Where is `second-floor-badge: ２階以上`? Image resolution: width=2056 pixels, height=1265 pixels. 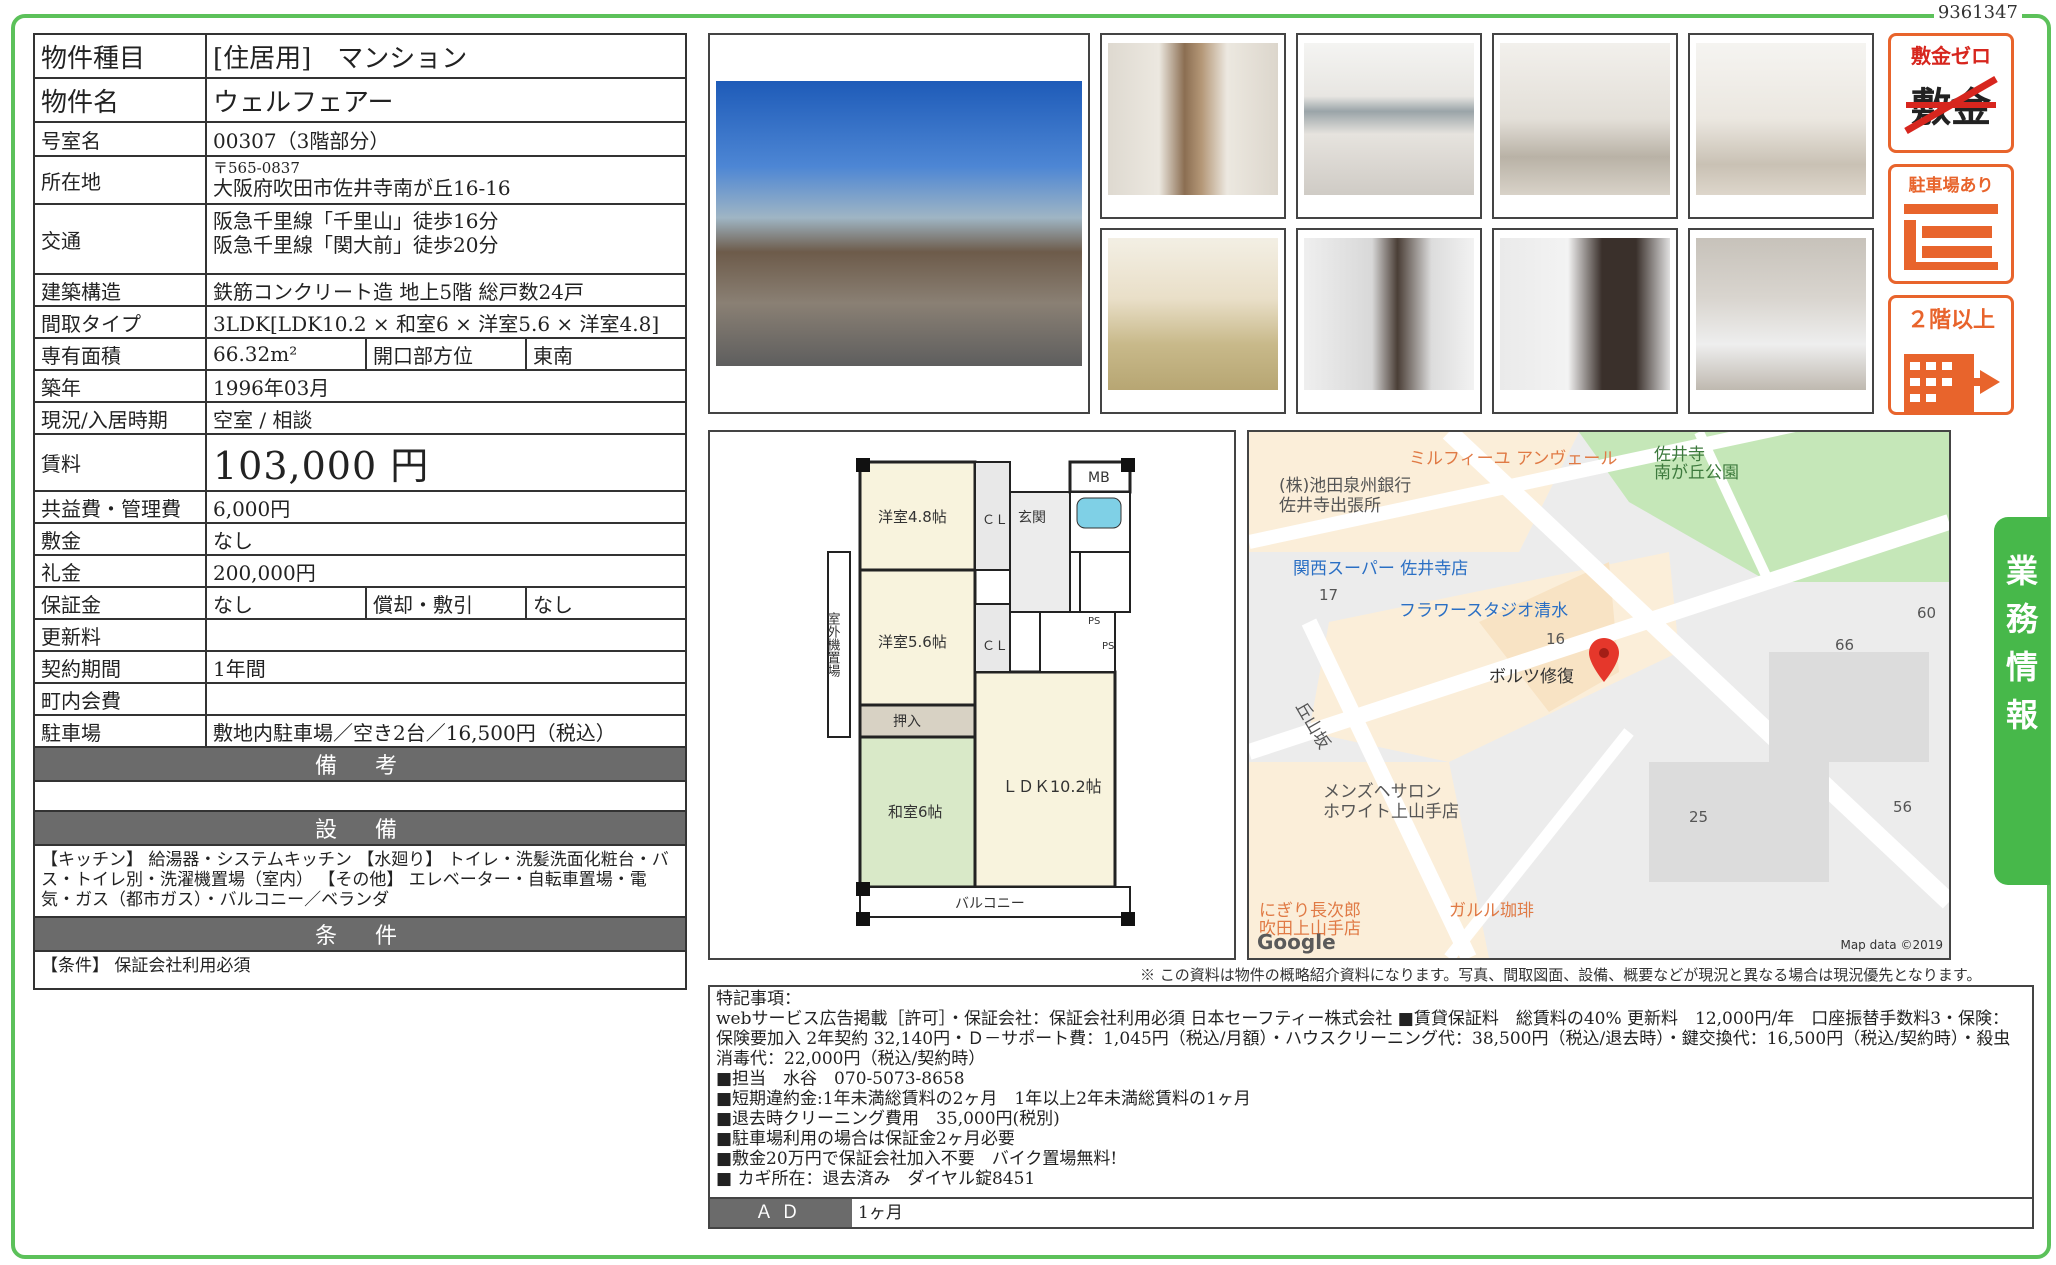
second-floor-badge: ２階以上 is located at coordinates (1951, 355).